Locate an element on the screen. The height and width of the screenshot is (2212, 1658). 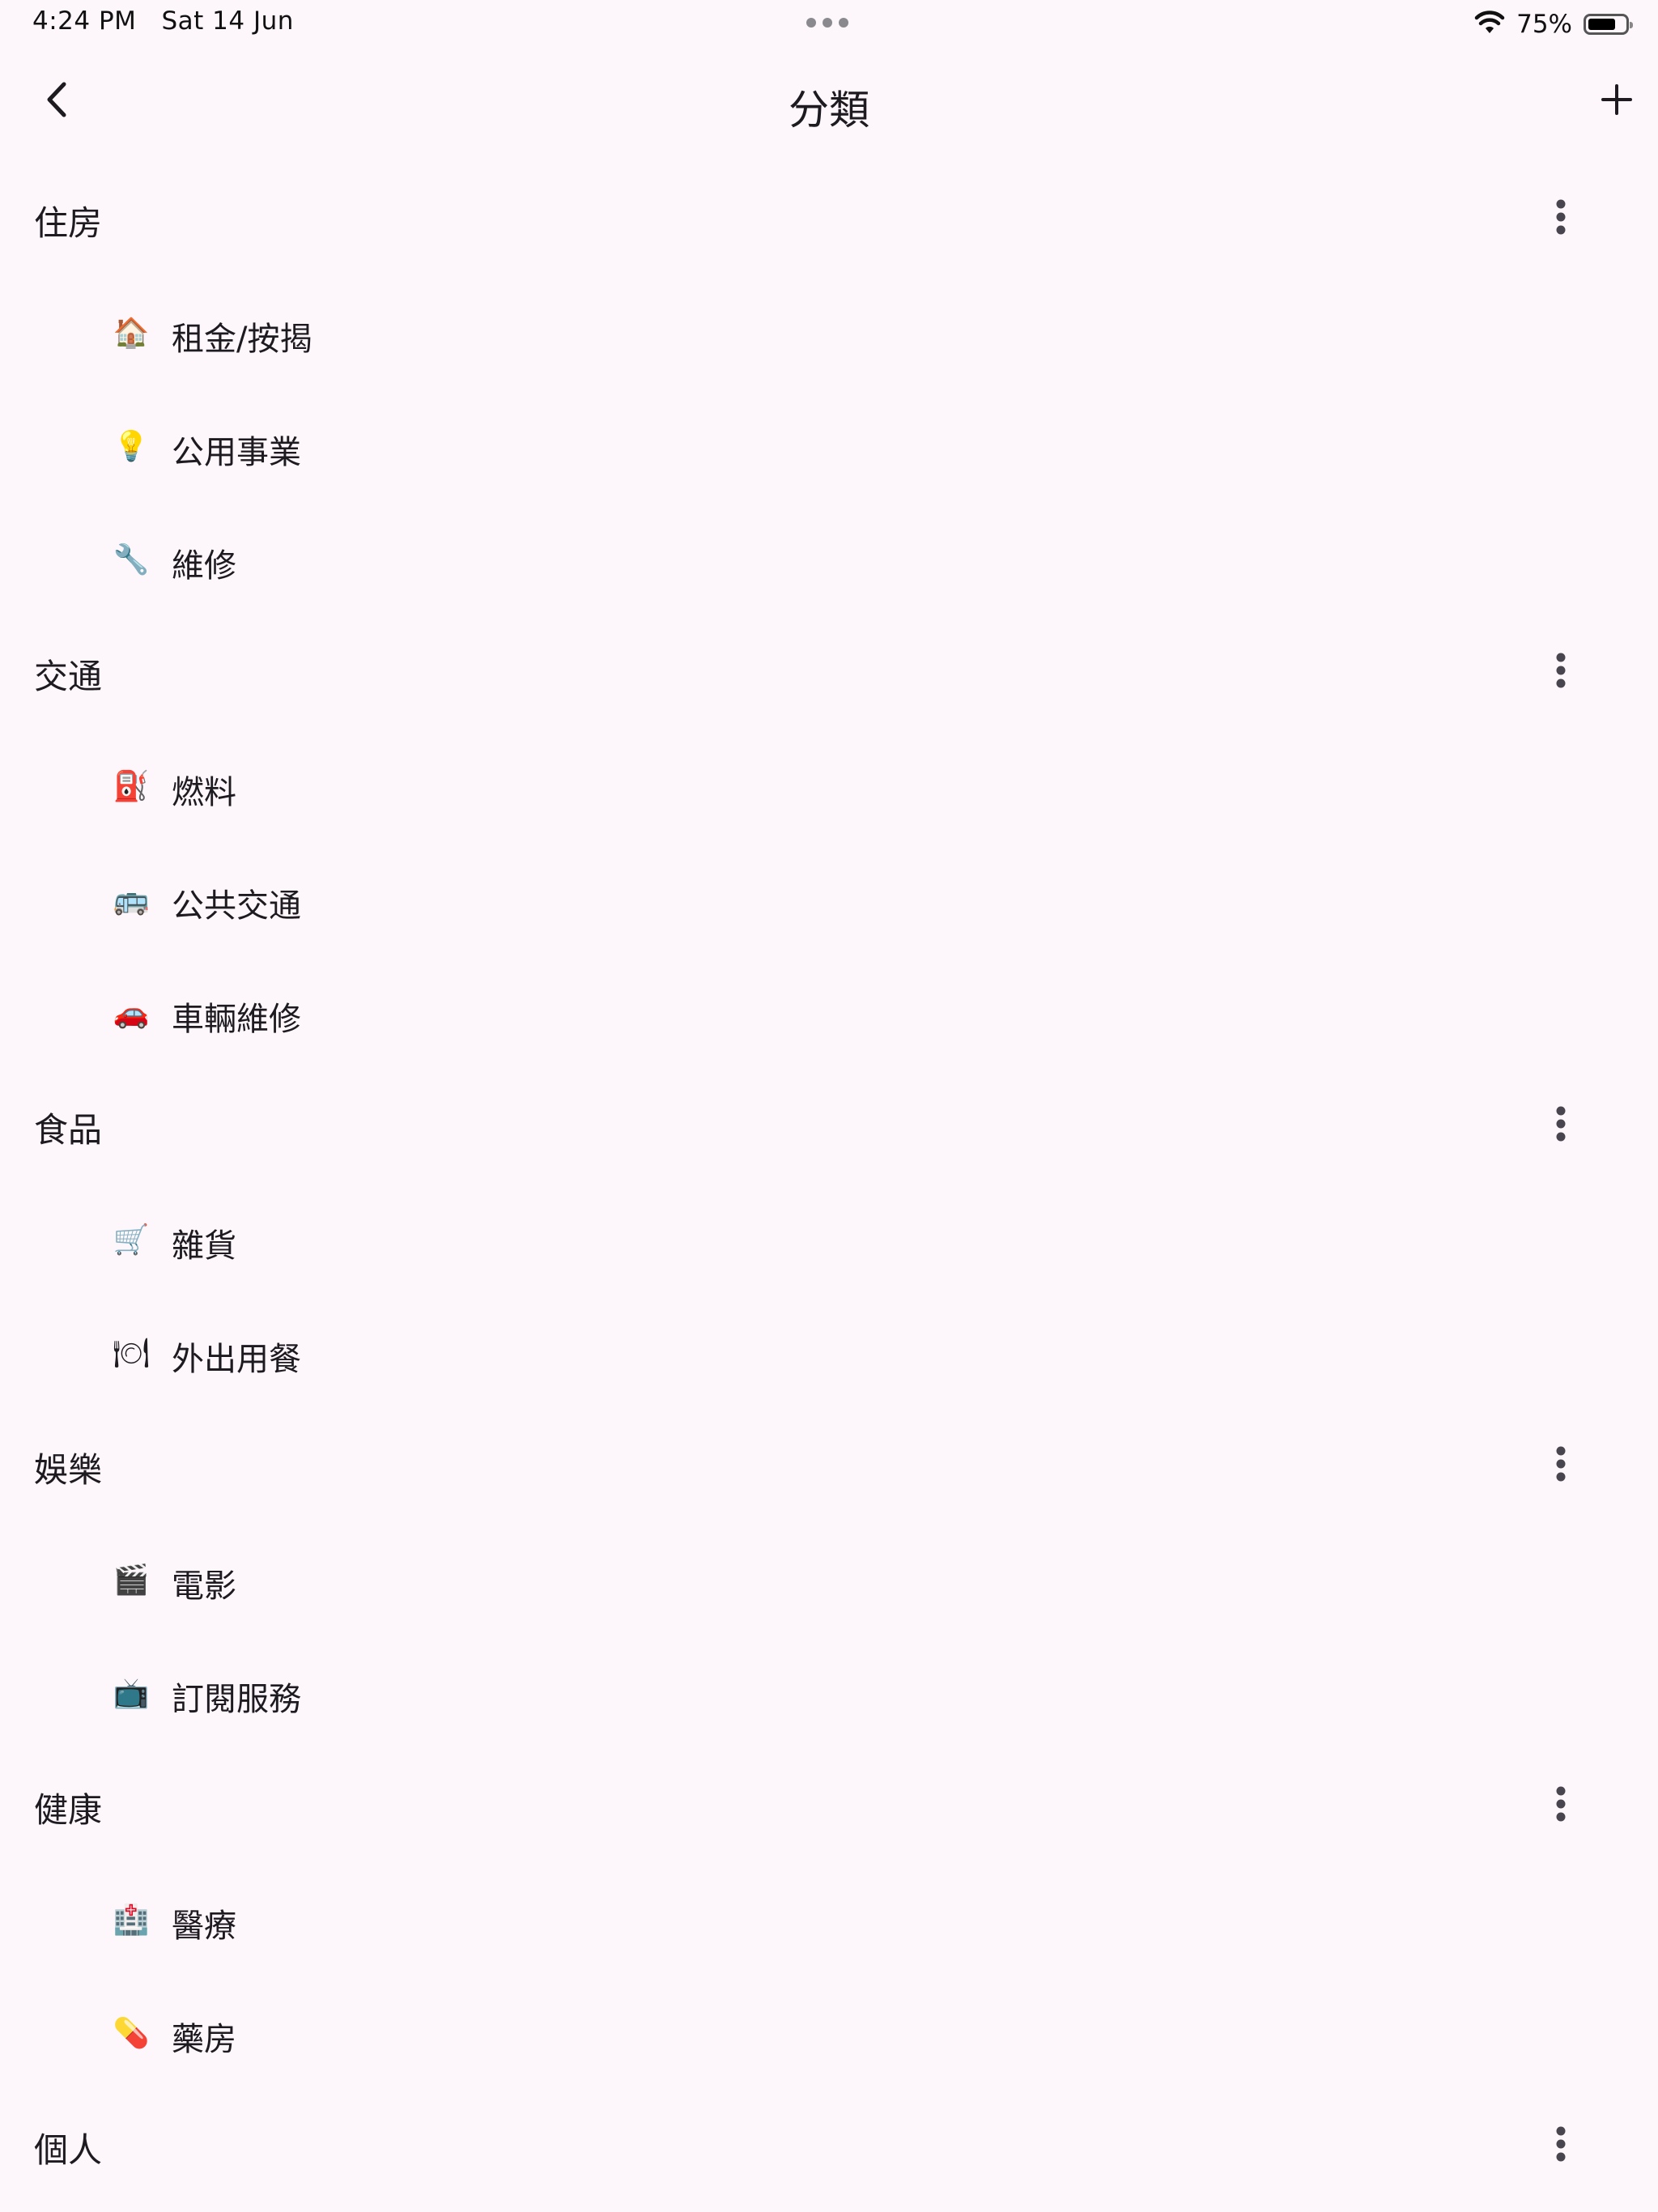
hospital-icon: 🏥 is located at coordinates (131, 1921).